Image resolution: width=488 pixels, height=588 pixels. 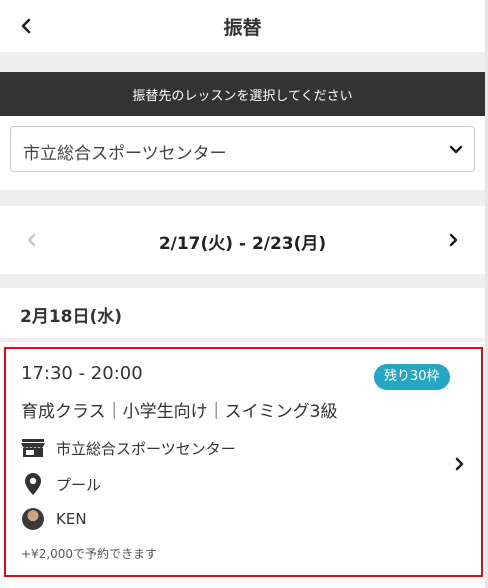 What do you see at coordinates (459, 464) in the screenshot?
I see `chevron-right-icon` at bounding box center [459, 464].